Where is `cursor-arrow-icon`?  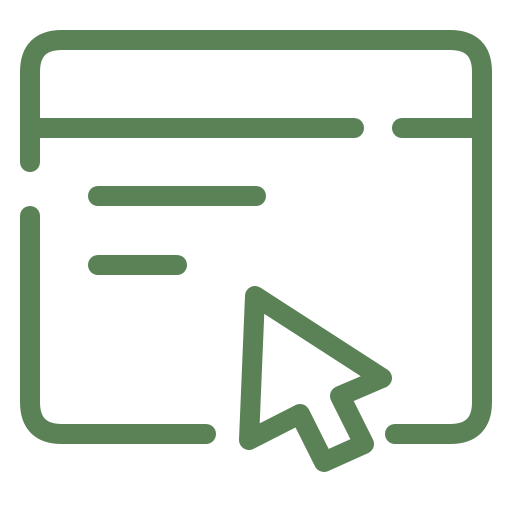 cursor-arrow-icon is located at coordinates (315, 379).